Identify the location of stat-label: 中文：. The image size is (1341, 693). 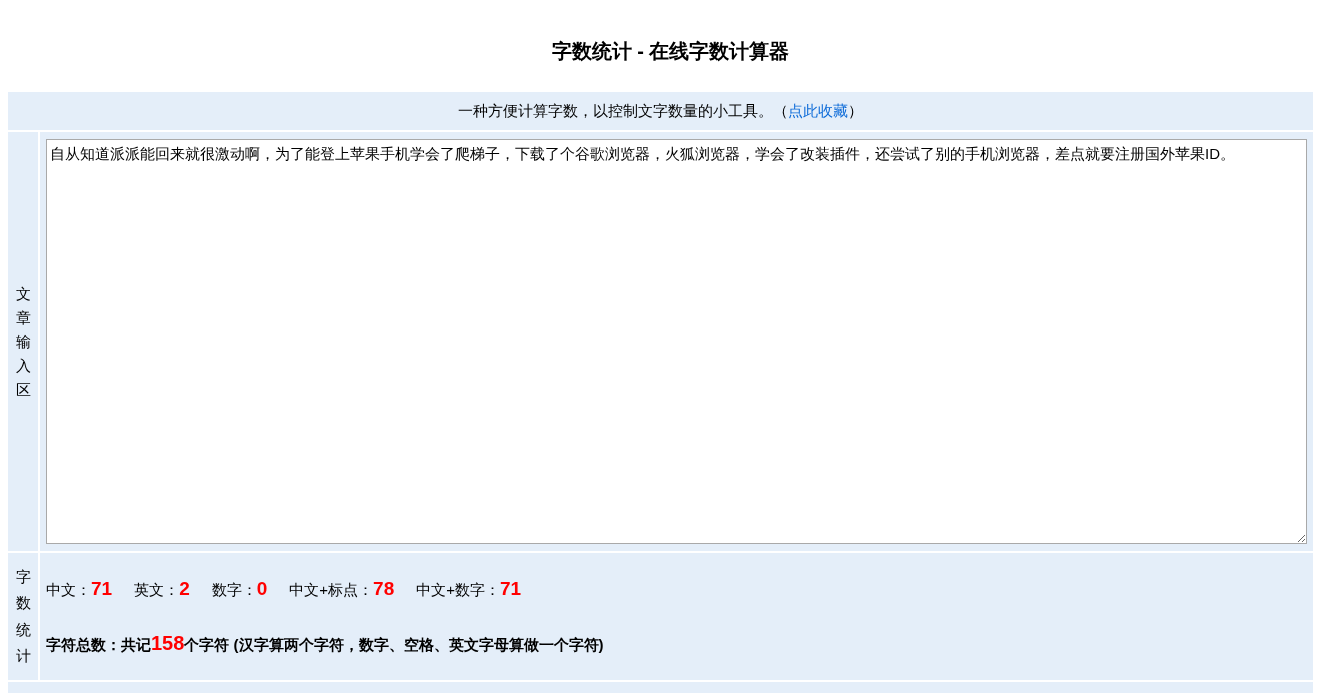
(68, 590).